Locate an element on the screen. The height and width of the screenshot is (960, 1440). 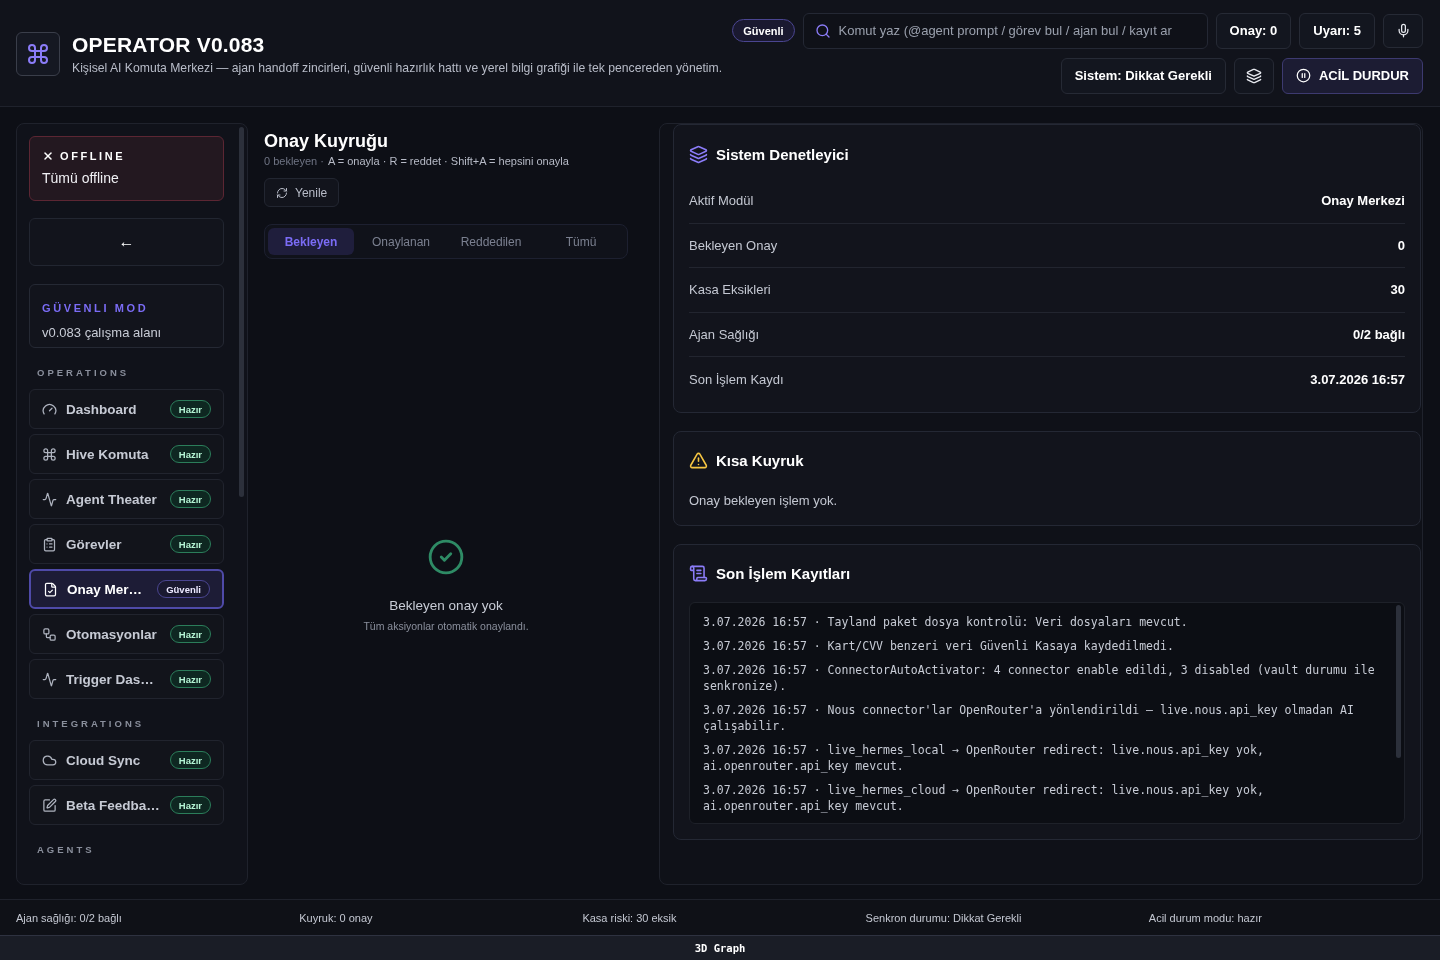
log-entry: 3.07.2026 16:57 · live_hermes_cloud → OpenRouter redirect: live.nous.api_key yok, ai.openrouter.api_key mevcut. is located at coordinates (984, 797).